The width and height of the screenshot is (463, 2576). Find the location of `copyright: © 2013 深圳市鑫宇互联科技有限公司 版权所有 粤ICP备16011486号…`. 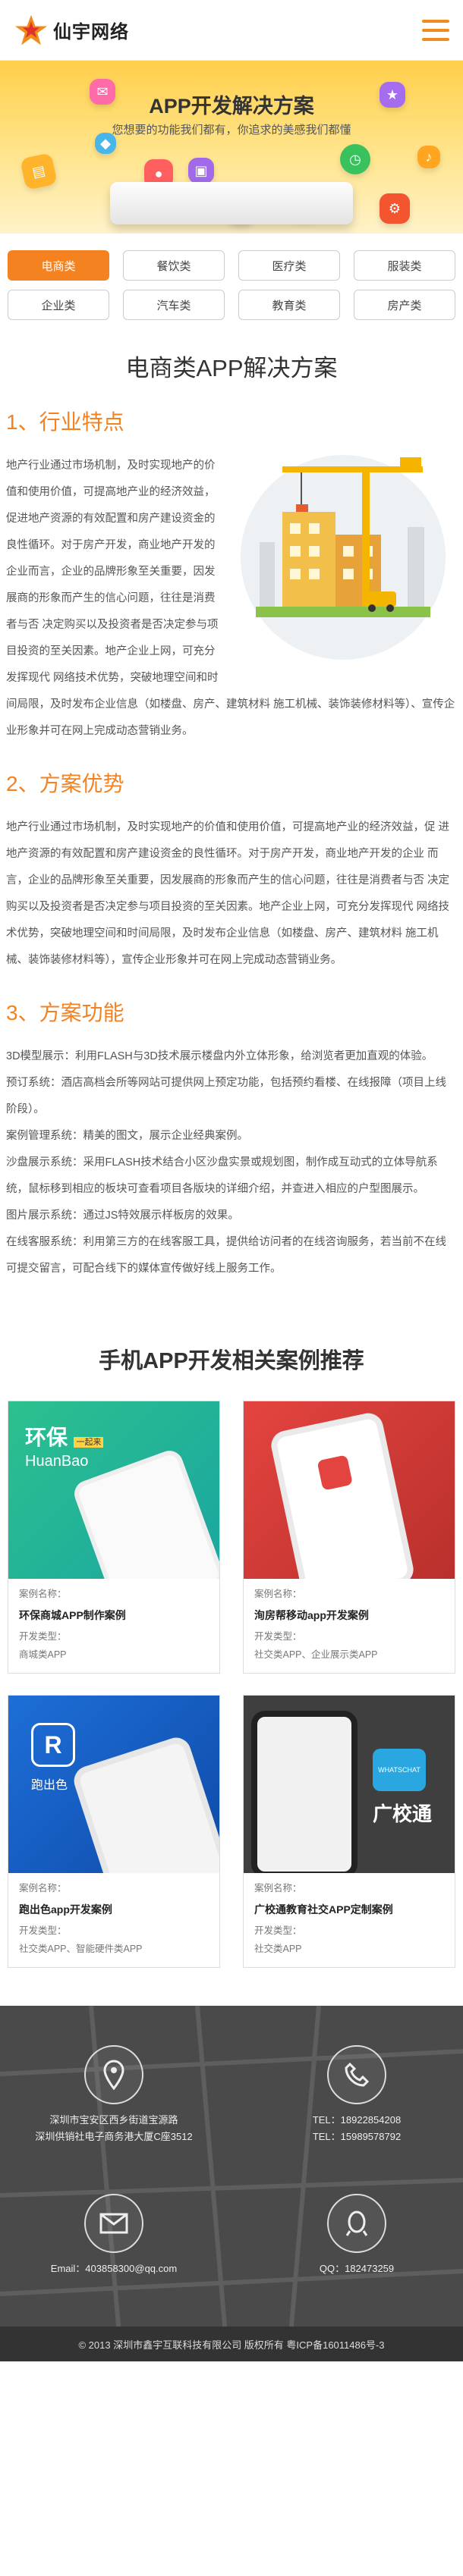

copyright: © 2013 深圳市鑫宇互联科技有限公司 版权所有 粤ICP备16011486号… is located at coordinates (231, 2344).